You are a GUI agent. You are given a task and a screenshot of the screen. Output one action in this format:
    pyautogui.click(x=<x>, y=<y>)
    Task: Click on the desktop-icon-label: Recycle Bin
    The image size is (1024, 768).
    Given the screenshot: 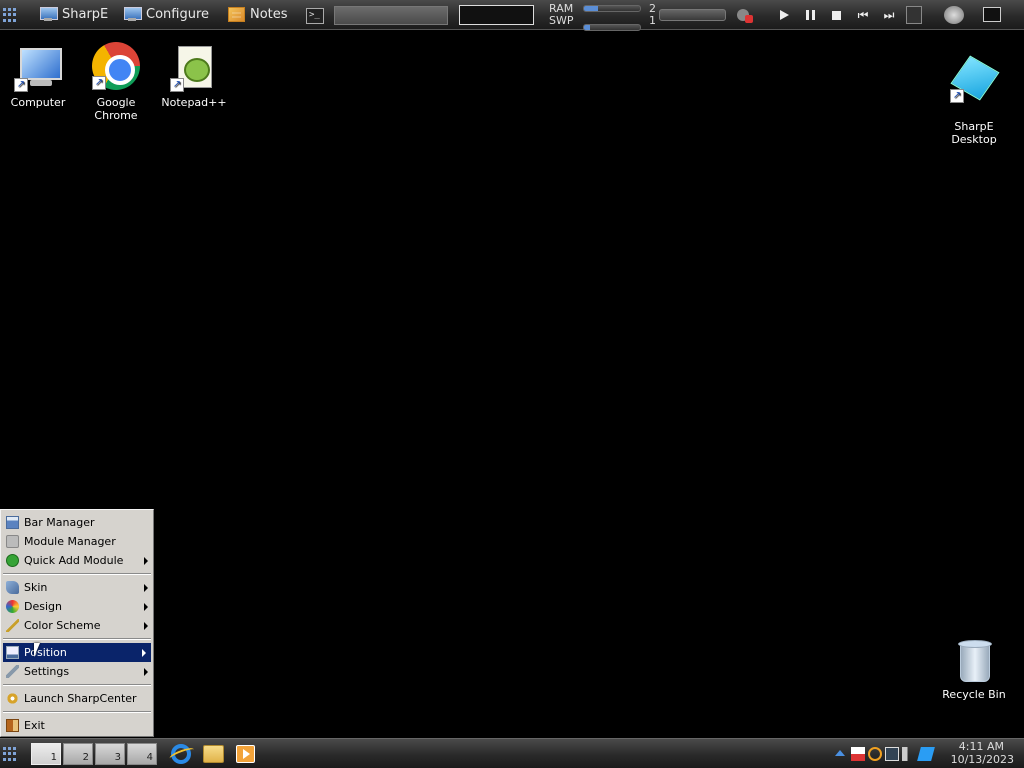 What is the action you would take?
    pyautogui.click(x=974, y=694)
    